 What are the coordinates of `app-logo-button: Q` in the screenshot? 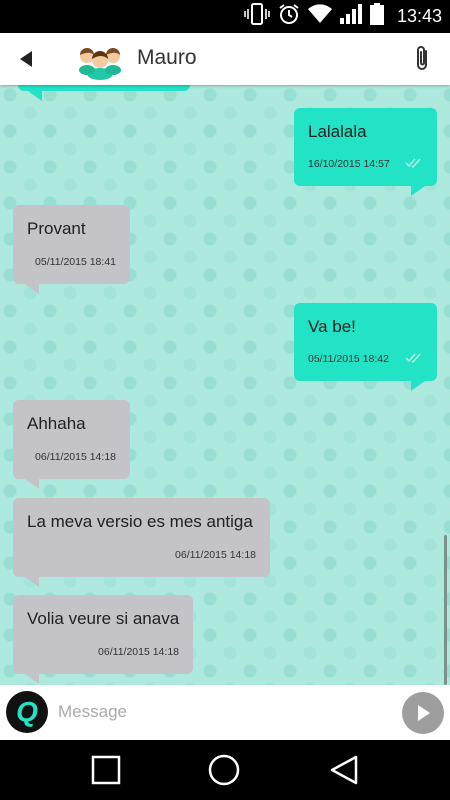 It's located at (27, 712).